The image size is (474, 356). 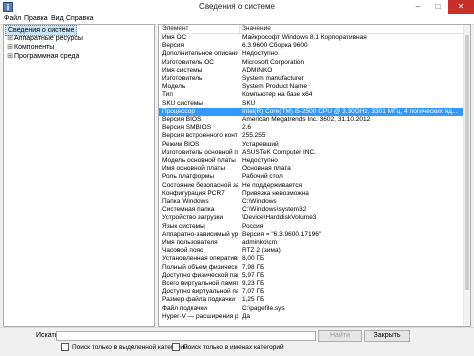 What do you see at coordinates (311, 309) in the screenshot?
I see `table-row: Файл подкачки C:\pagefile.sys` at bounding box center [311, 309].